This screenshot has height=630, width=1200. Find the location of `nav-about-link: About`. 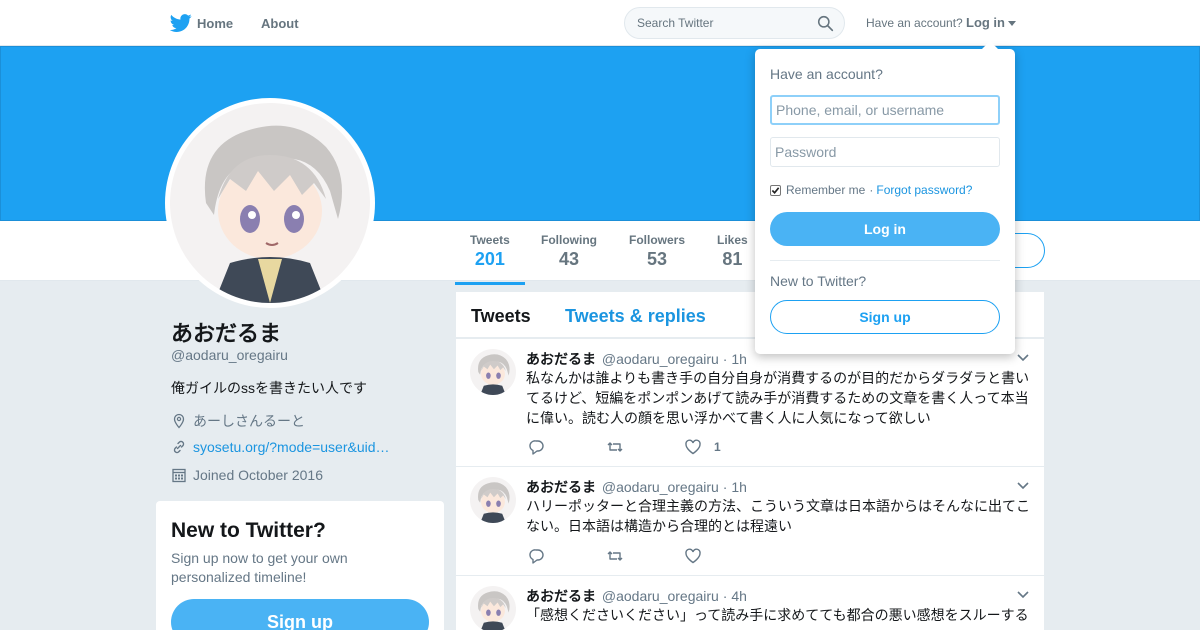

nav-about-link: About is located at coordinates (280, 23).